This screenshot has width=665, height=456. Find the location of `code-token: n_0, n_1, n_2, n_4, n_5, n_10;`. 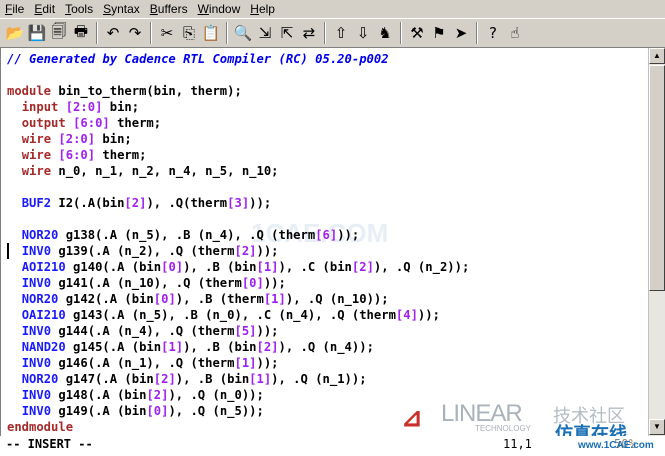

code-token: n_0, n_1, n_2, n_4, n_5, n_10; is located at coordinates (165, 171).